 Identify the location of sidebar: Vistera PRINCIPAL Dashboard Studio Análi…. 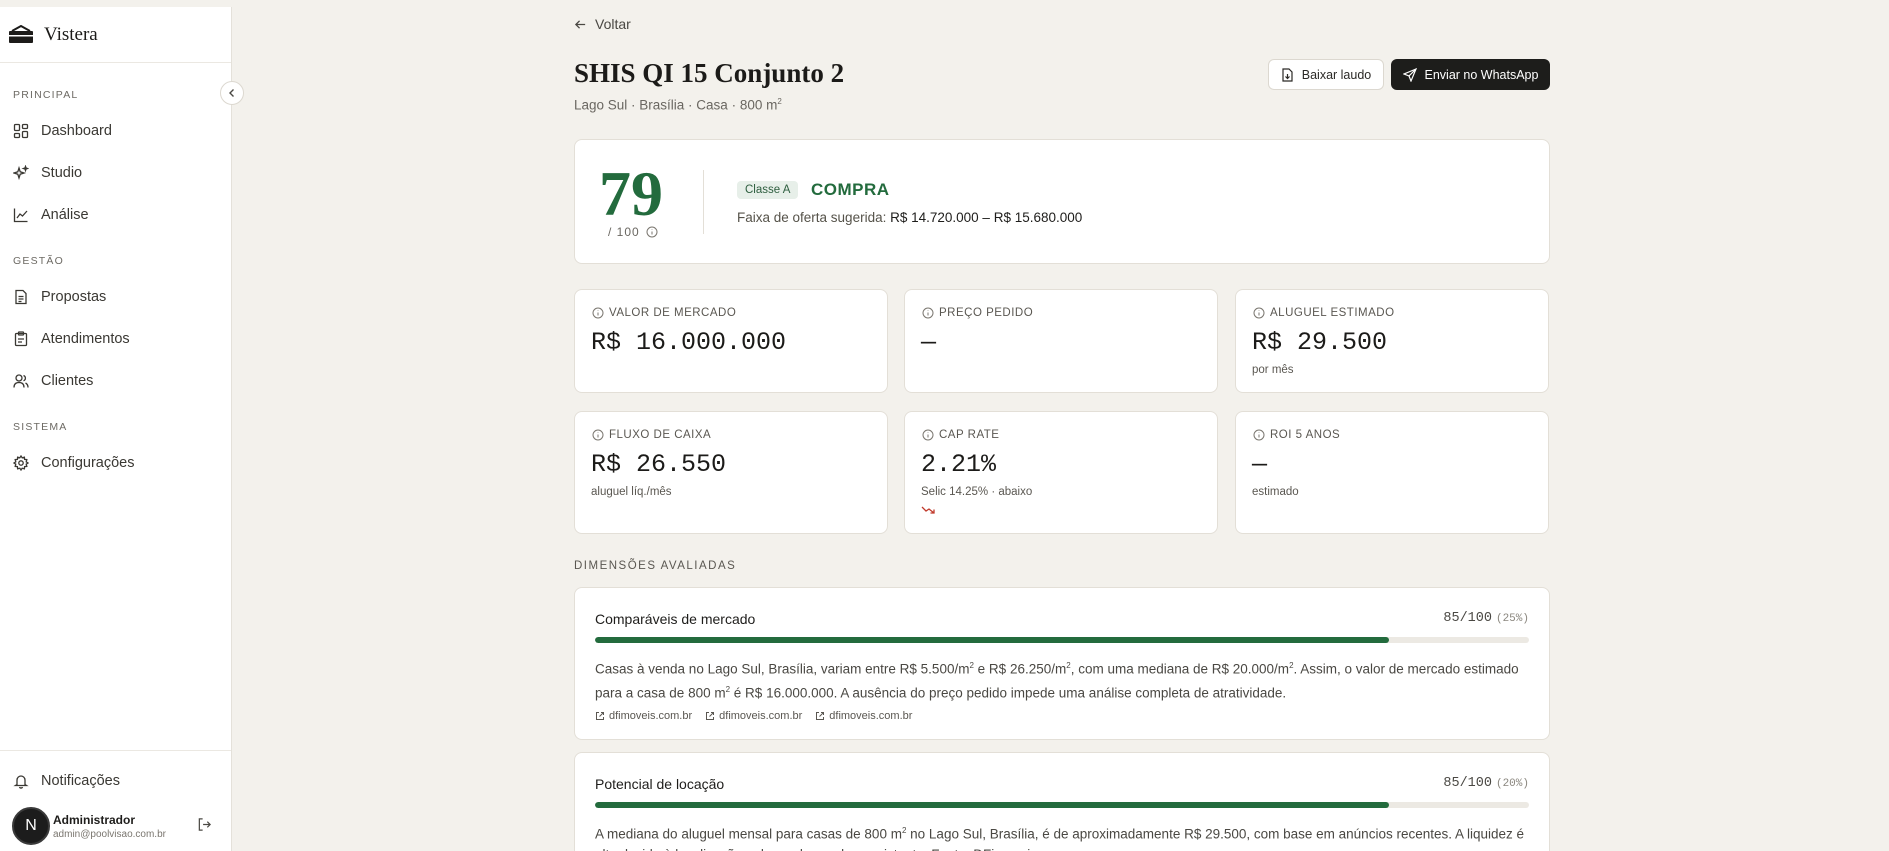
(116, 429).